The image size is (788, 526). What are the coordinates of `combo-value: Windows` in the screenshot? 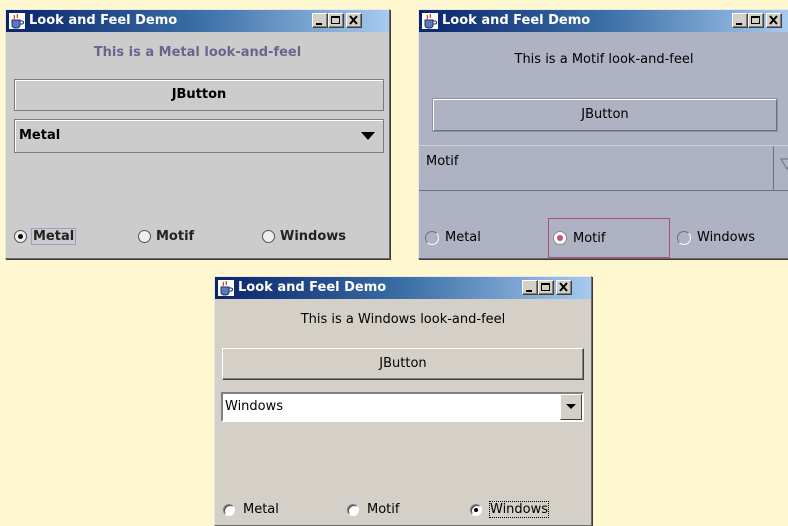 It's located at (254, 406).